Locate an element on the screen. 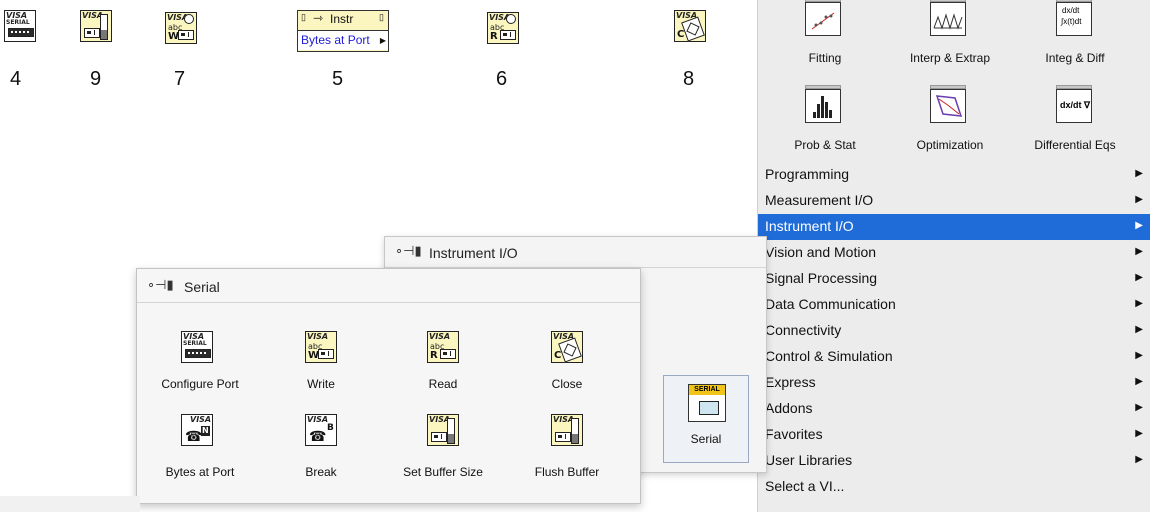  property-node-bytes-at-port: ▯ ⇾ Instr ▯ Bytes at Port ▶ is located at coordinates (343, 31).